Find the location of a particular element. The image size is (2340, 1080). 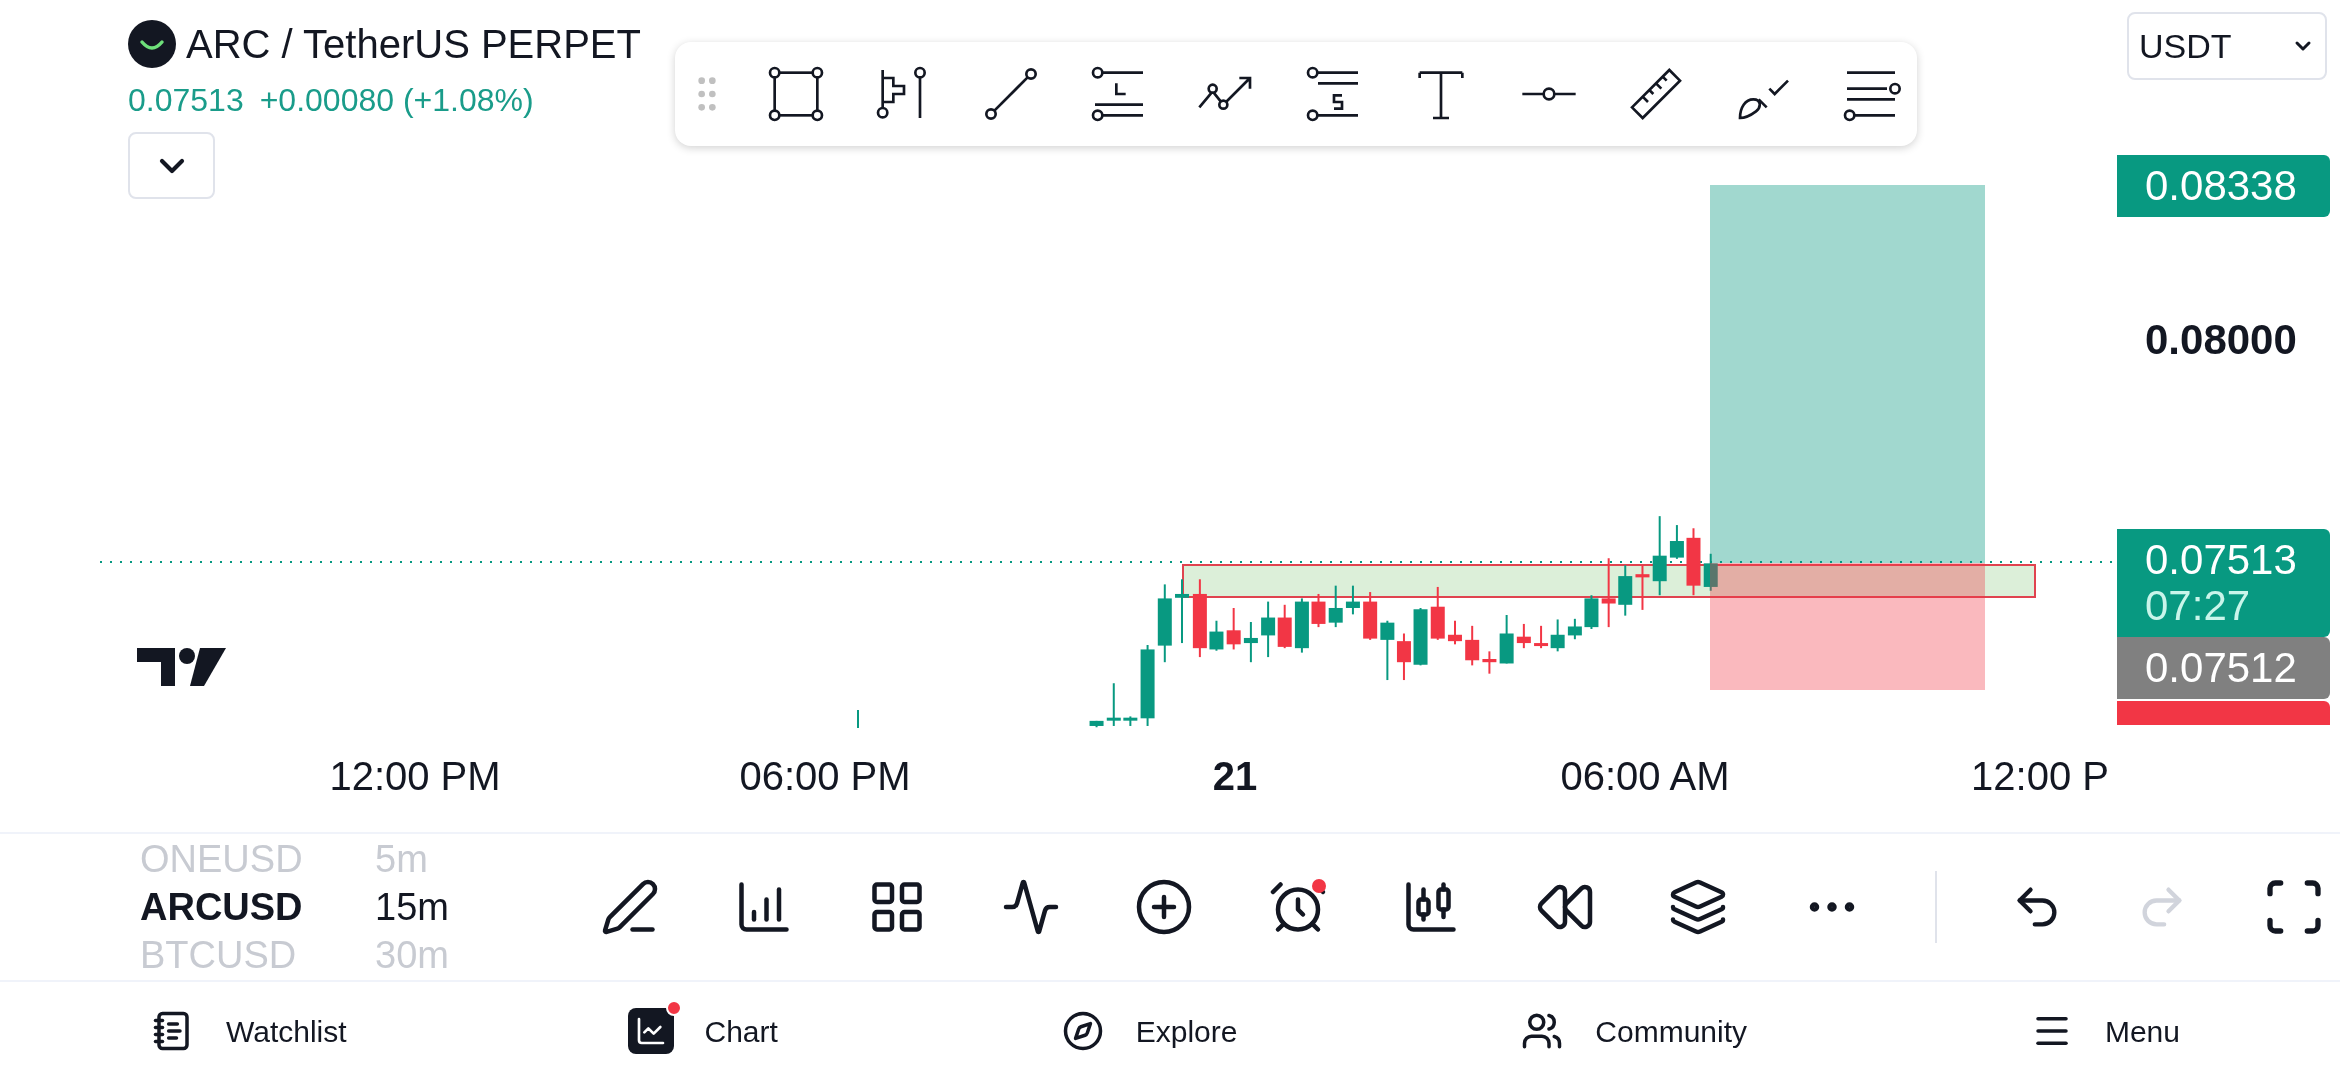

symbol-item: ARCUSD 15m is located at coordinates (370, 907).